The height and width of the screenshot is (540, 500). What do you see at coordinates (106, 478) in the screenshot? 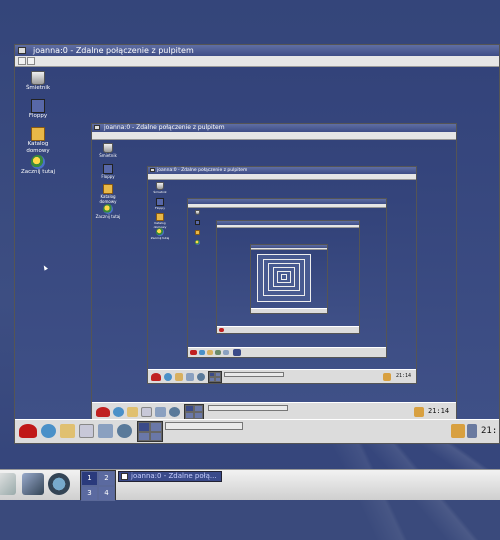
I see `workspace-2: 2` at bounding box center [106, 478].